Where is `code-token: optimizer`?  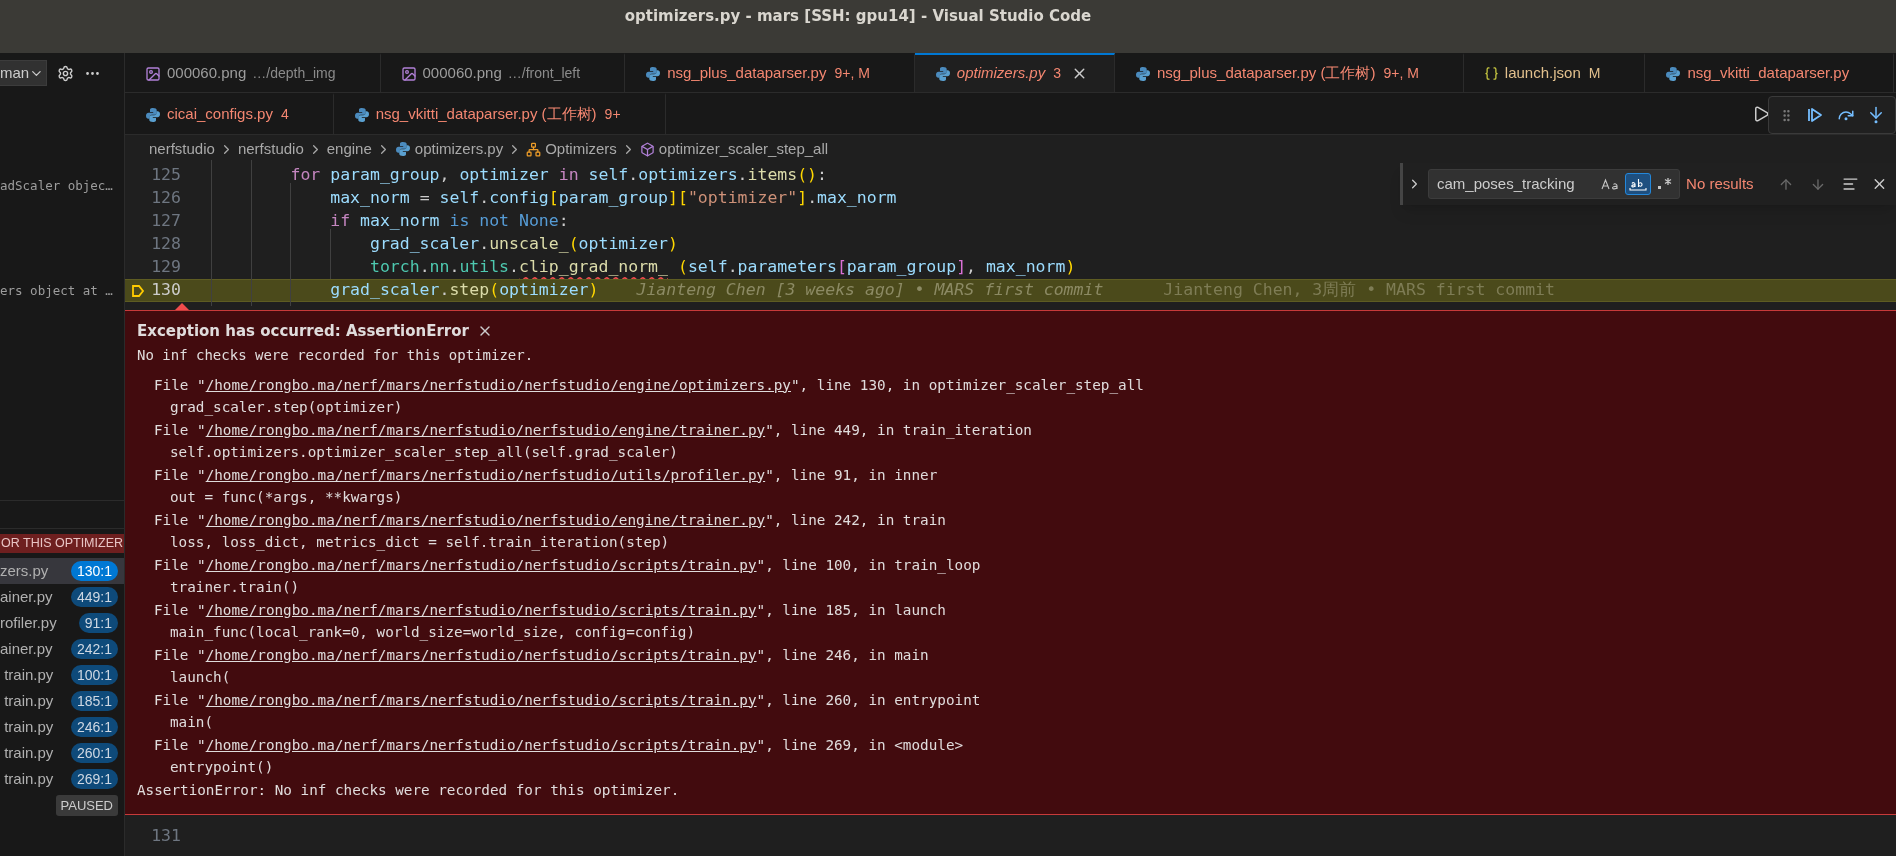
code-token: optimizer is located at coordinates (544, 290).